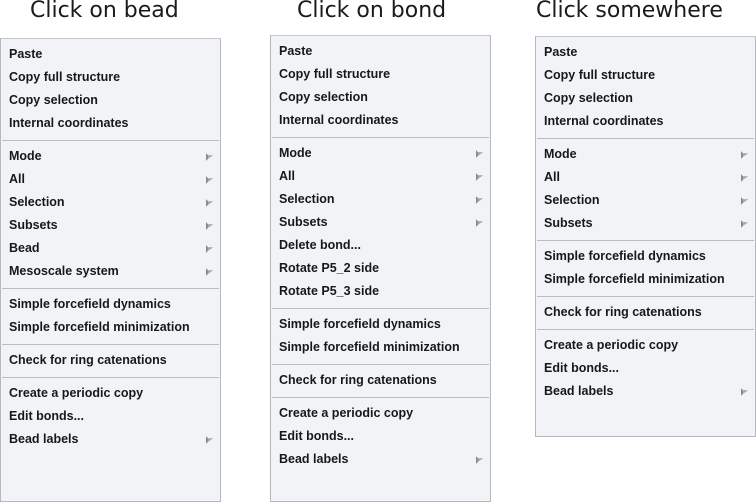 This screenshot has width=756, height=502. I want to click on menu-item-label: Bead, so click(24, 248).